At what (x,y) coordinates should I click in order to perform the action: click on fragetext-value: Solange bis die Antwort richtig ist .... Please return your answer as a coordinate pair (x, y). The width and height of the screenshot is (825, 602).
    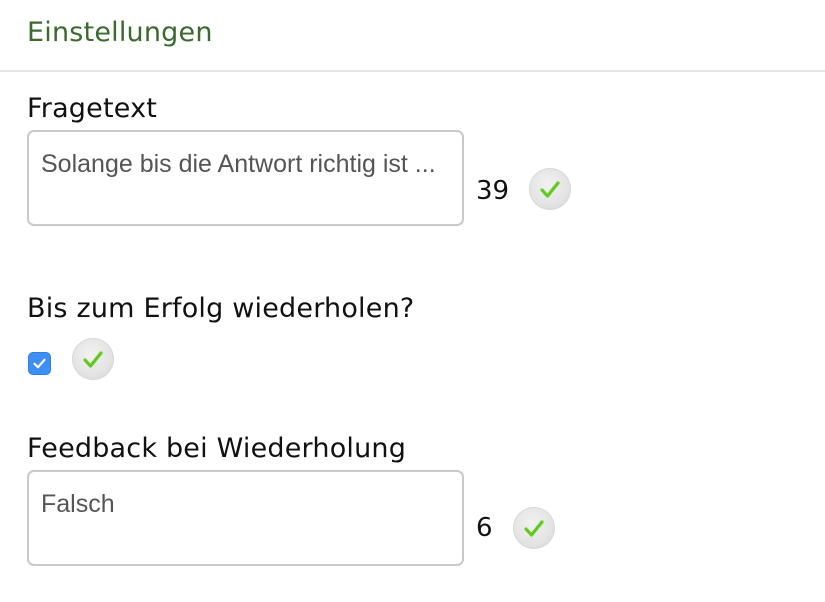
    Looking at the image, I should click on (238, 164).